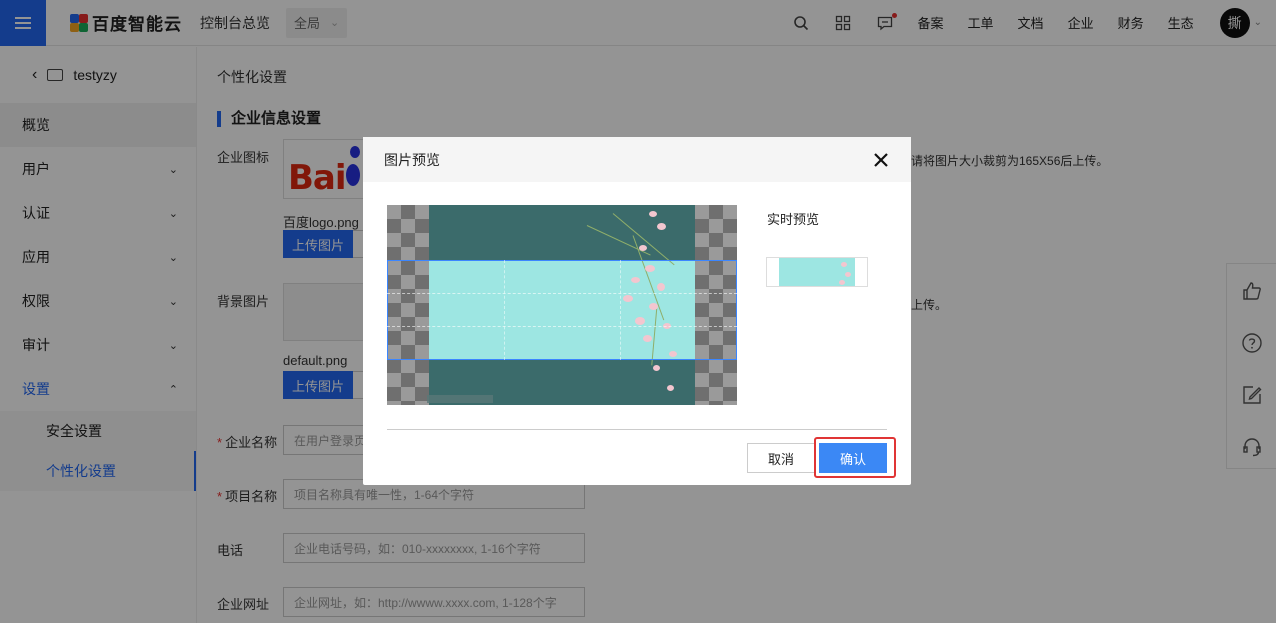 Image resolution: width=1276 pixels, height=623 pixels. Describe the element at coordinates (881, 160) in the screenshot. I see `close-icon` at that location.